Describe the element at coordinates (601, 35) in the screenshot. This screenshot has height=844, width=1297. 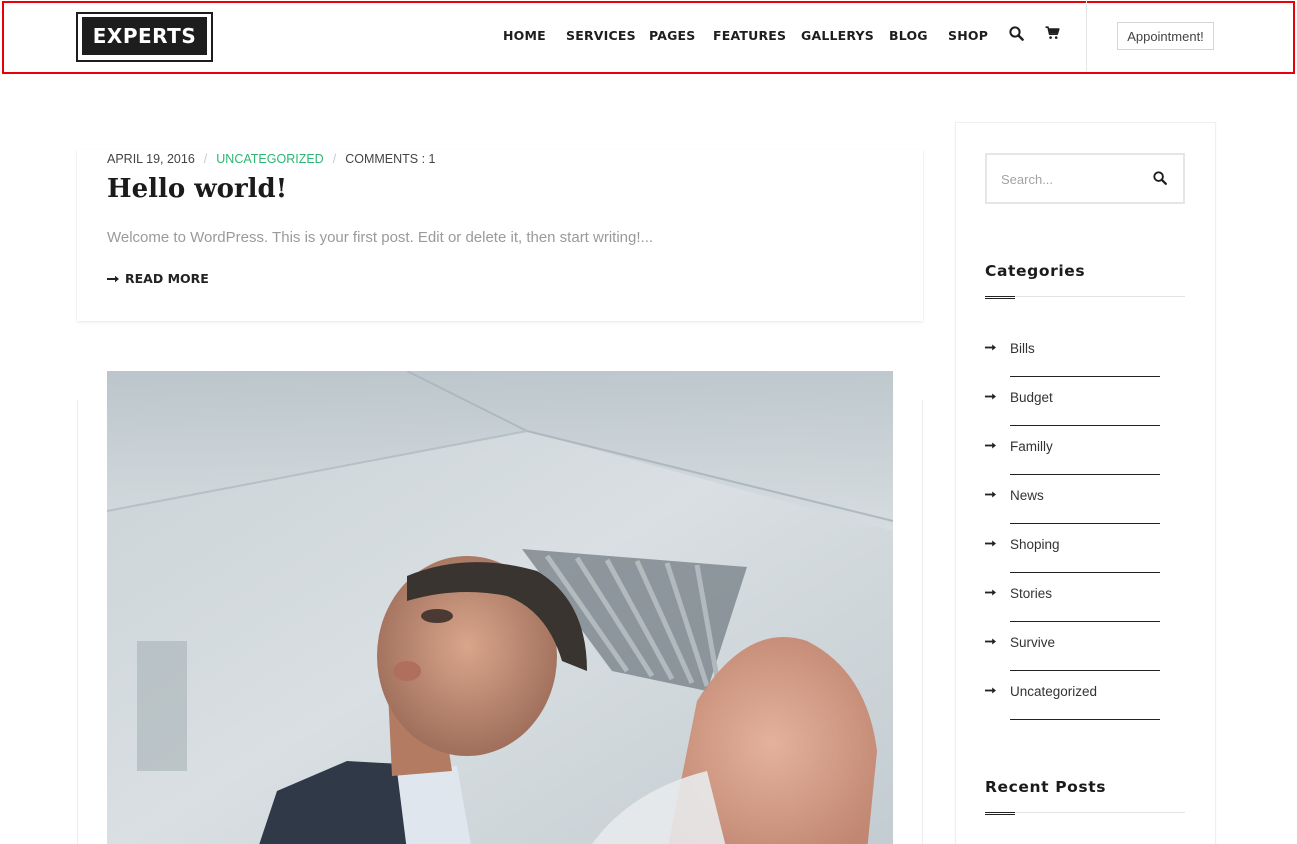
I see `nav-services: SERVICES` at that location.